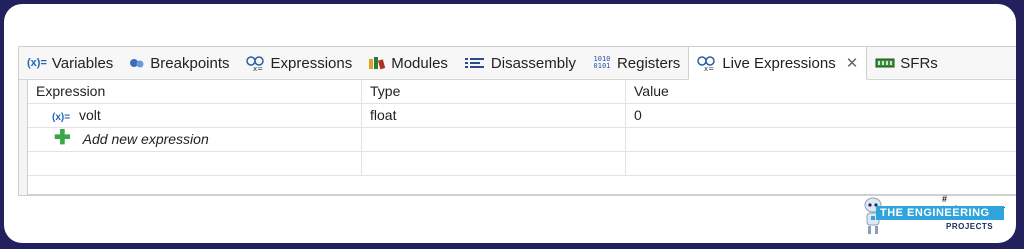 The image size is (1024, 249). Describe the element at coordinates (62, 138) in the screenshot. I see `add-icon: ✚` at that location.